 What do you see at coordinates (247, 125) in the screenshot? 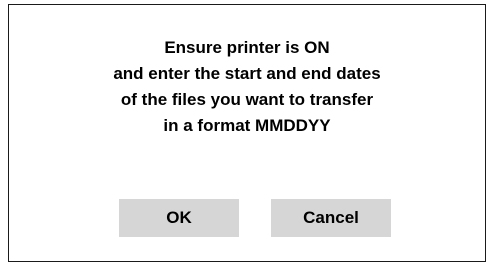
I see `message-line-4: in a format MMDDYY` at bounding box center [247, 125].